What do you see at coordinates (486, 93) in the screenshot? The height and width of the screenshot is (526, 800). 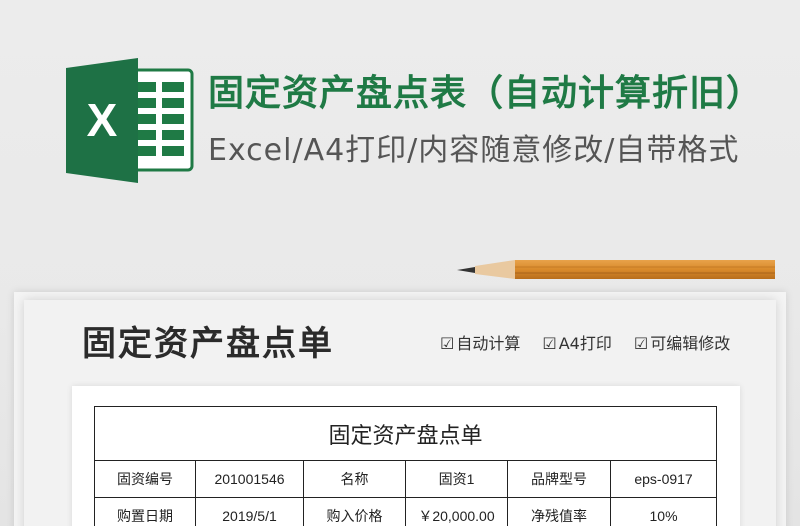 I see `banner-title: 固定资产盘点表（自动计算折旧）` at bounding box center [486, 93].